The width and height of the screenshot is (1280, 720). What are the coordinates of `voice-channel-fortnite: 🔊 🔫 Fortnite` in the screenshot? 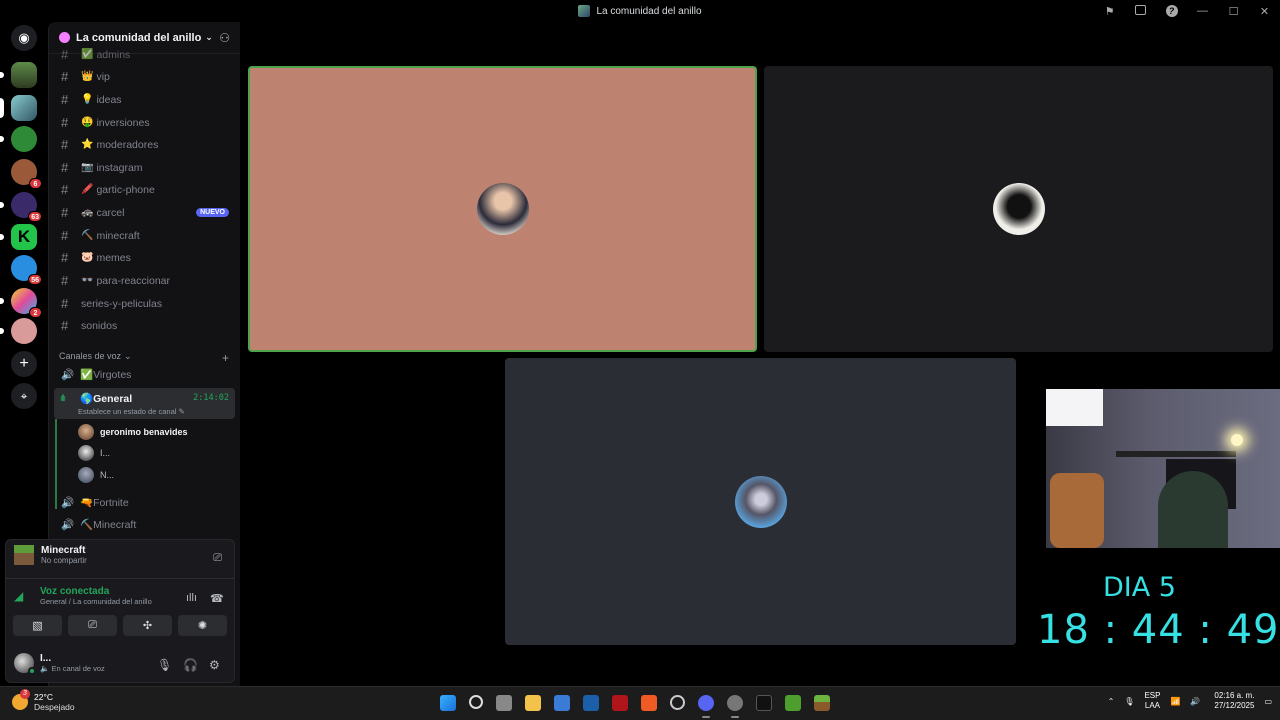 It's located at (146, 503).